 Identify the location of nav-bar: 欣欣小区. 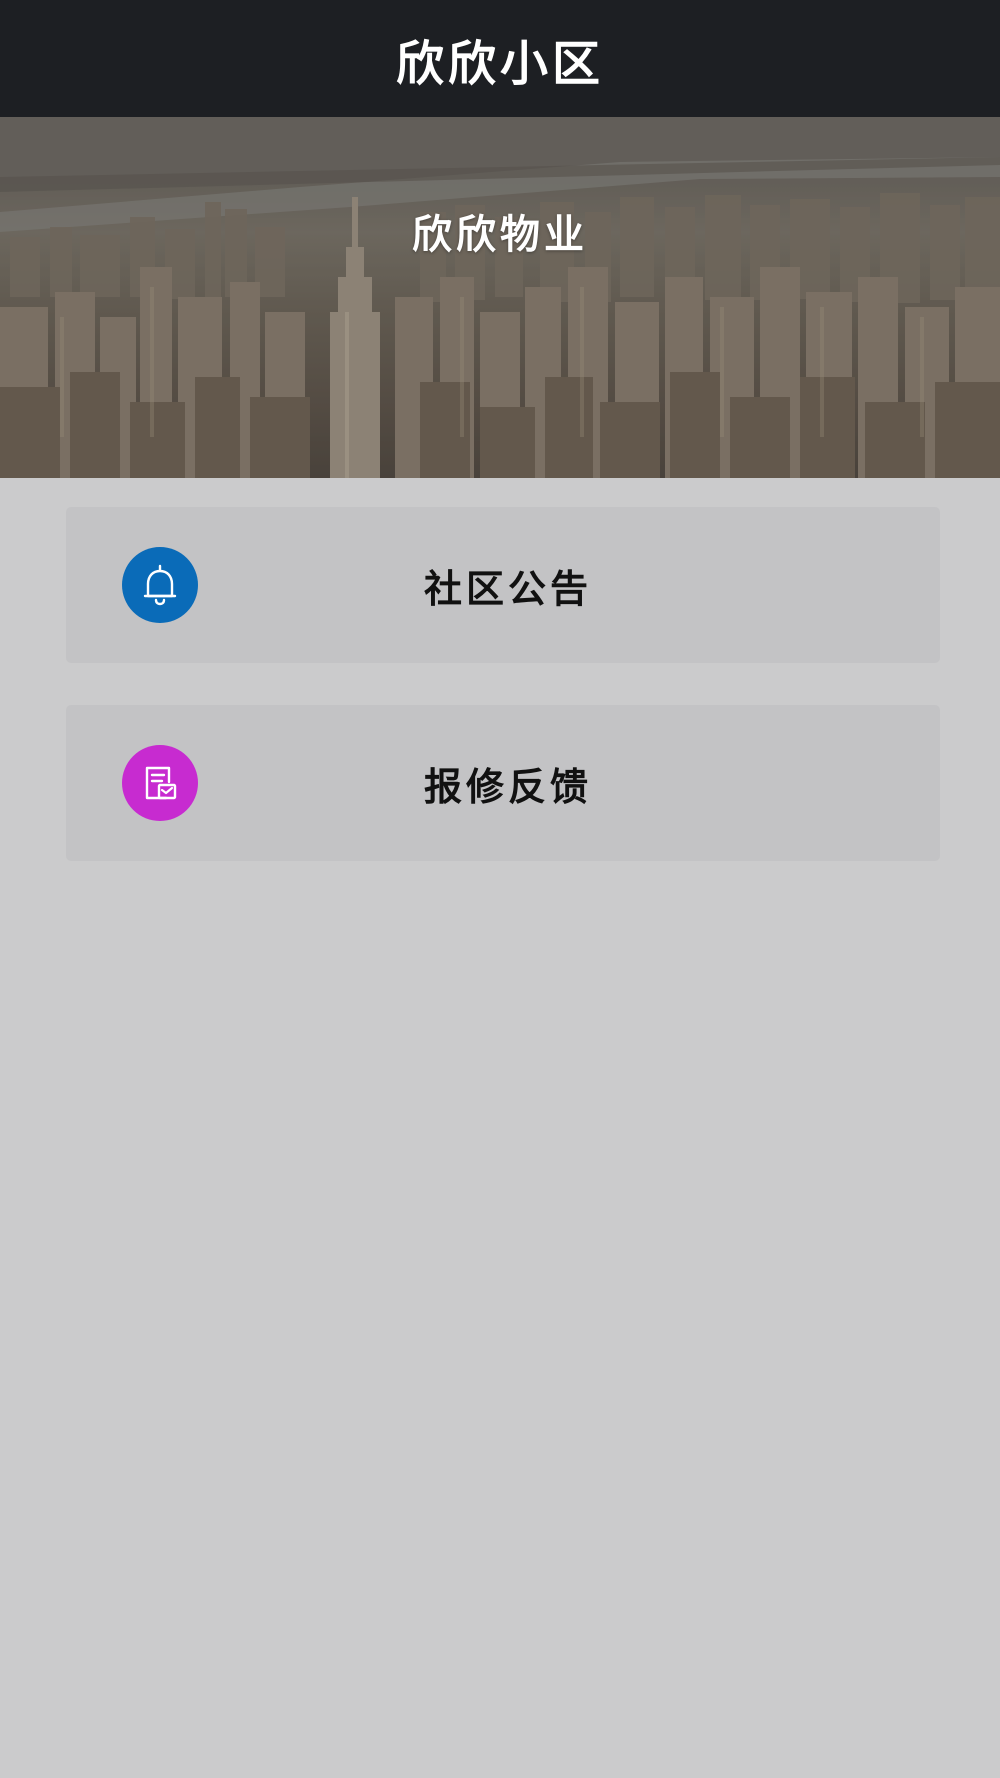
(500, 58).